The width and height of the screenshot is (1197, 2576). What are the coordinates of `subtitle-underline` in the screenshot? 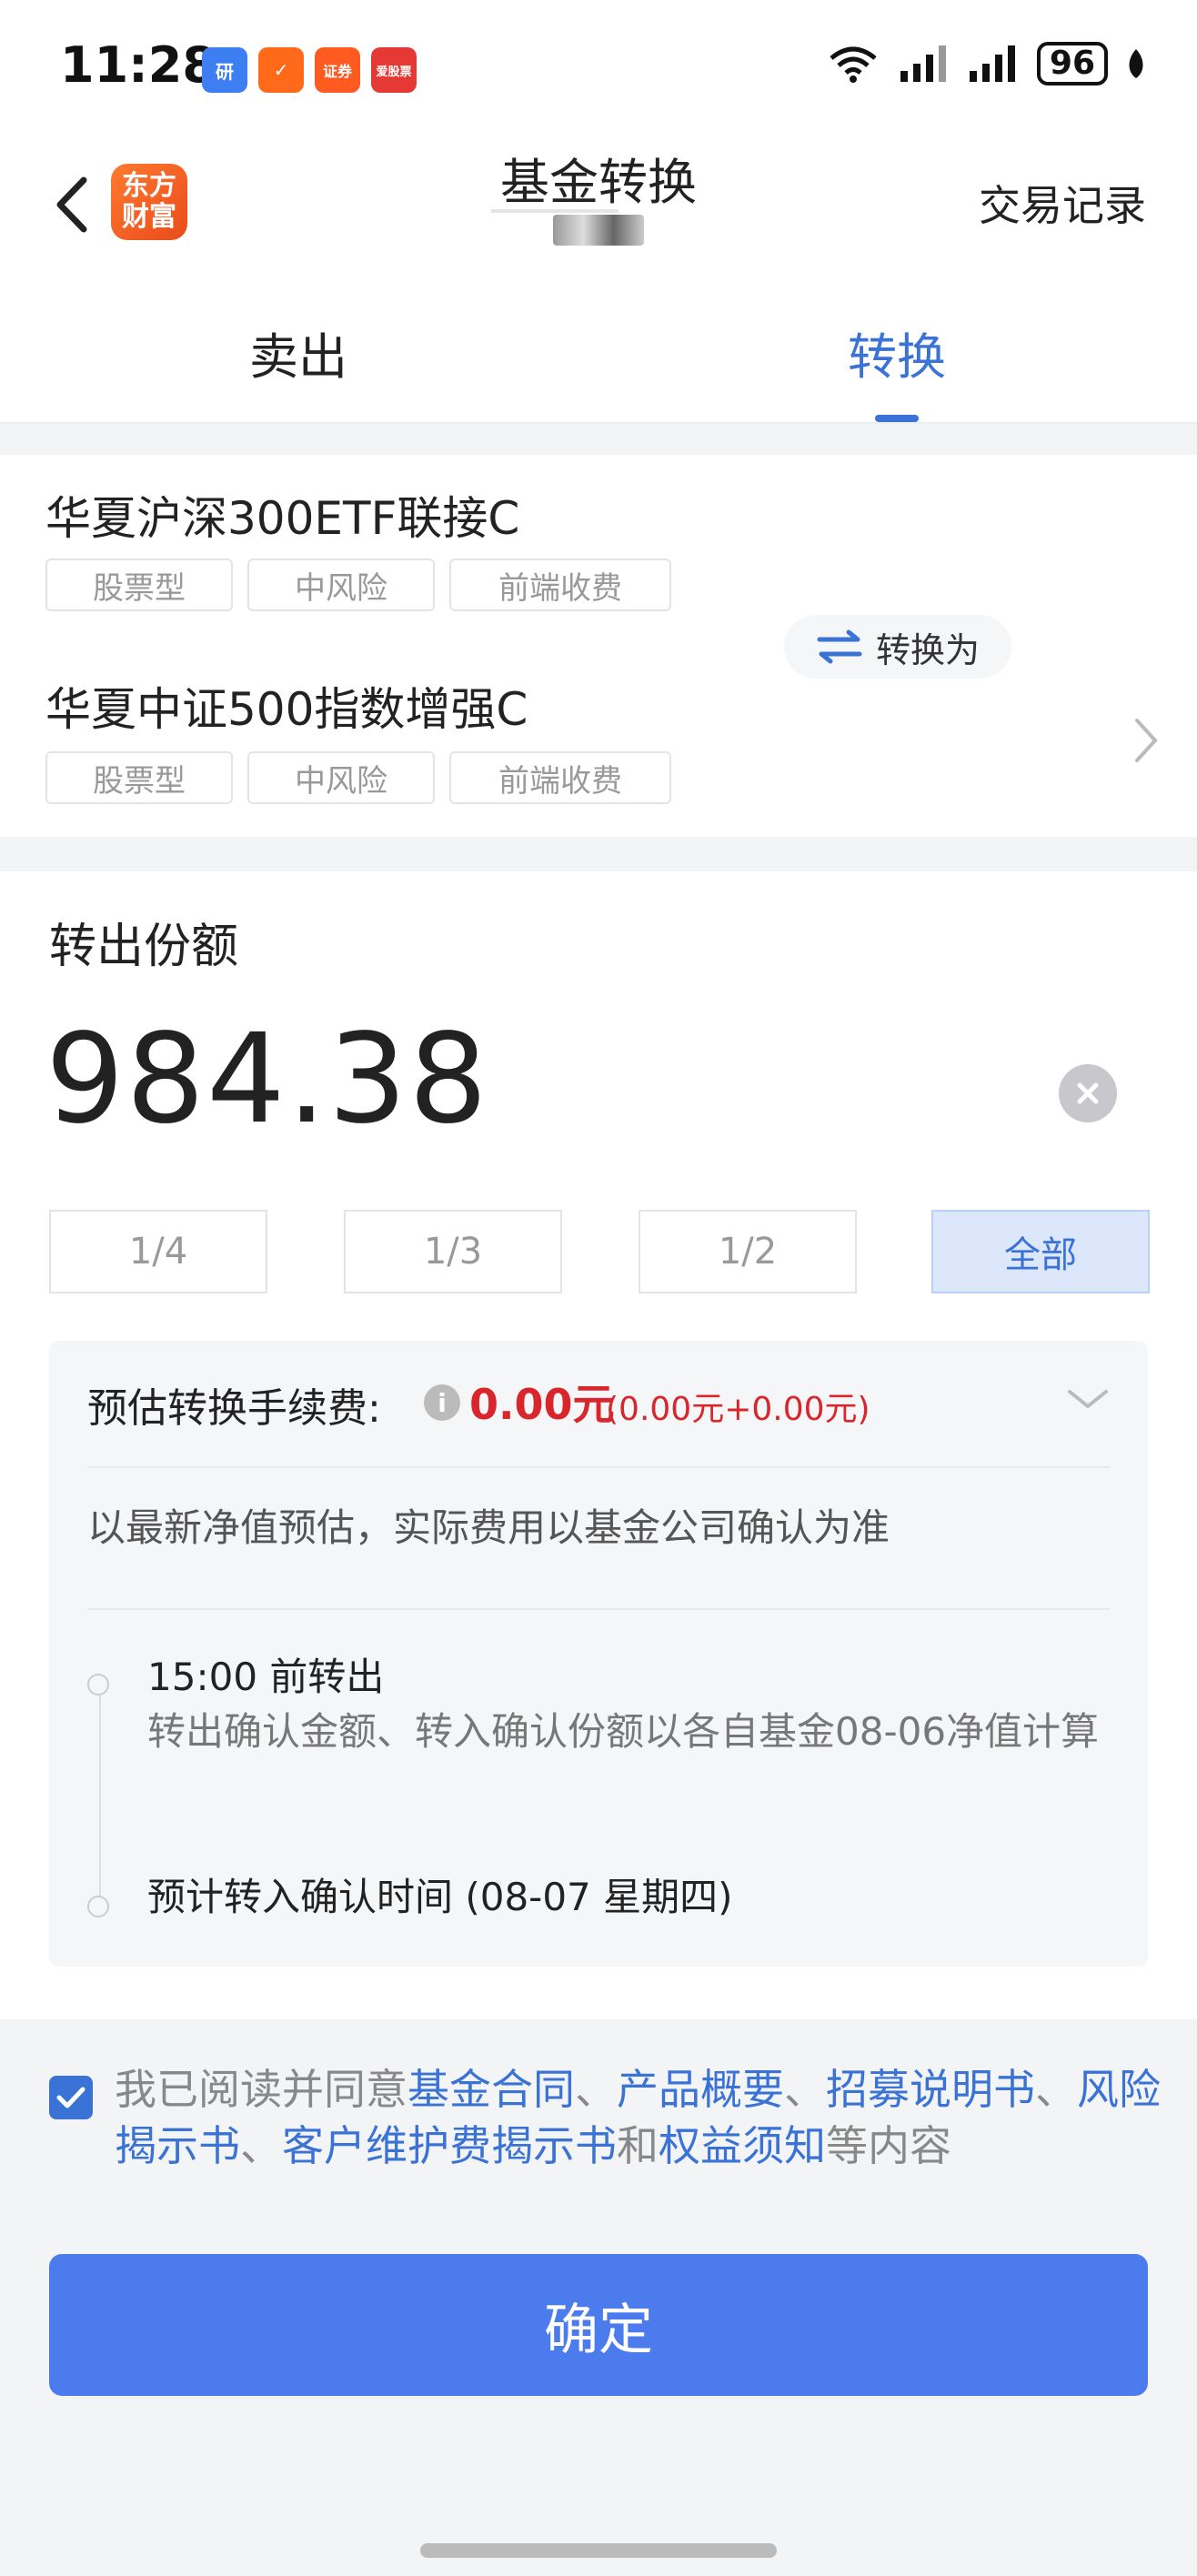 It's located at (555, 211).